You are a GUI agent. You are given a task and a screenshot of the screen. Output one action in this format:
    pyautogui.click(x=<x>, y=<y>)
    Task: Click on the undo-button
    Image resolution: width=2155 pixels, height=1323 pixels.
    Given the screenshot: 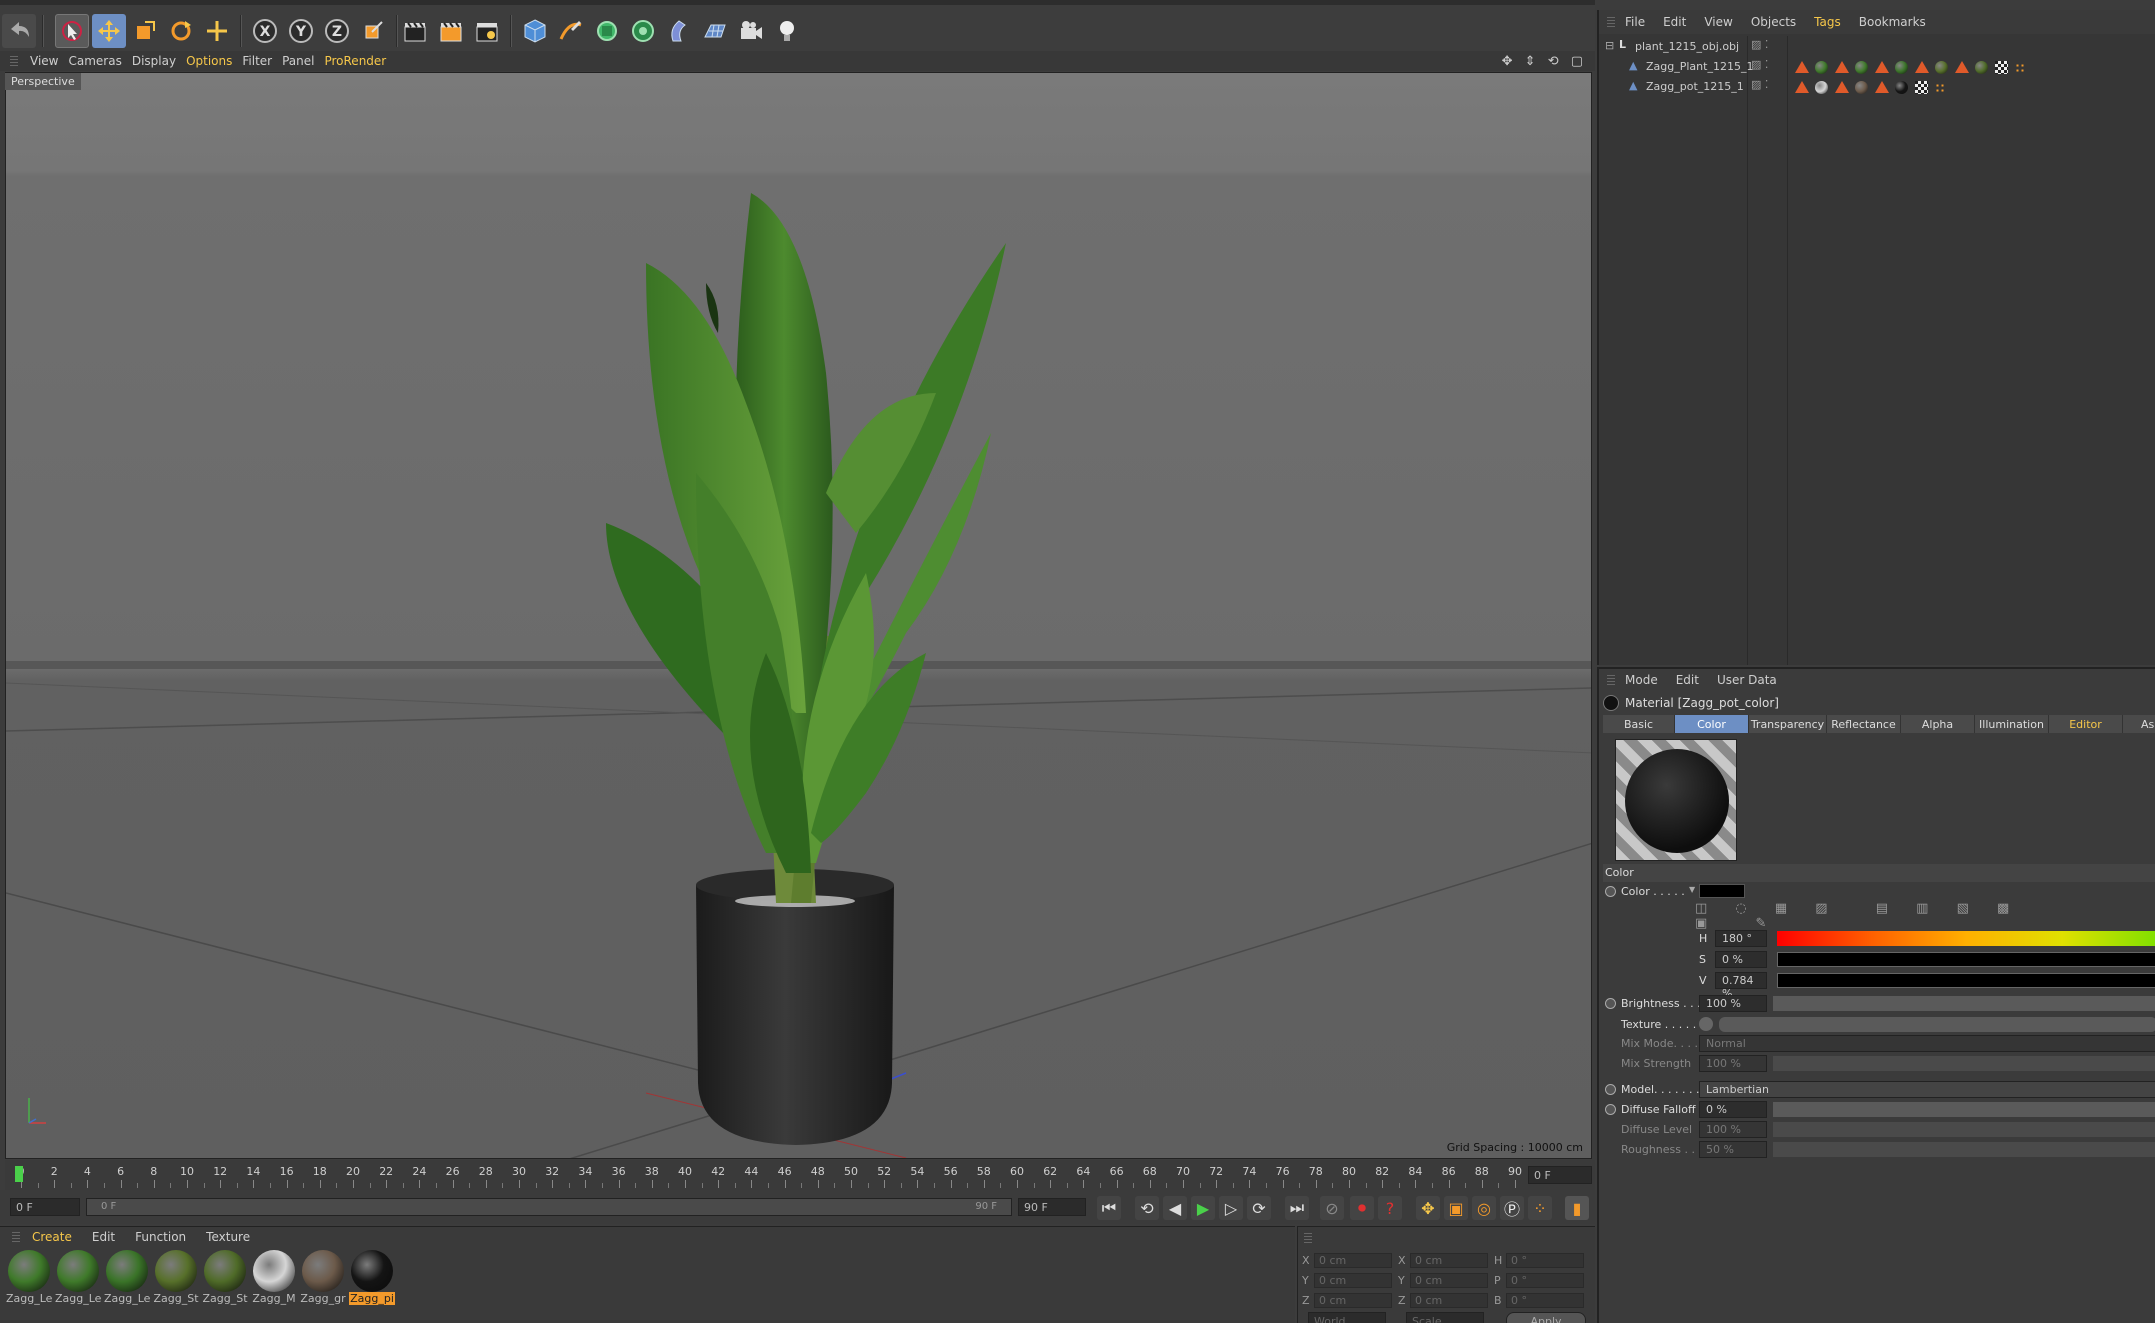 What is the action you would take?
    pyautogui.click(x=19, y=31)
    